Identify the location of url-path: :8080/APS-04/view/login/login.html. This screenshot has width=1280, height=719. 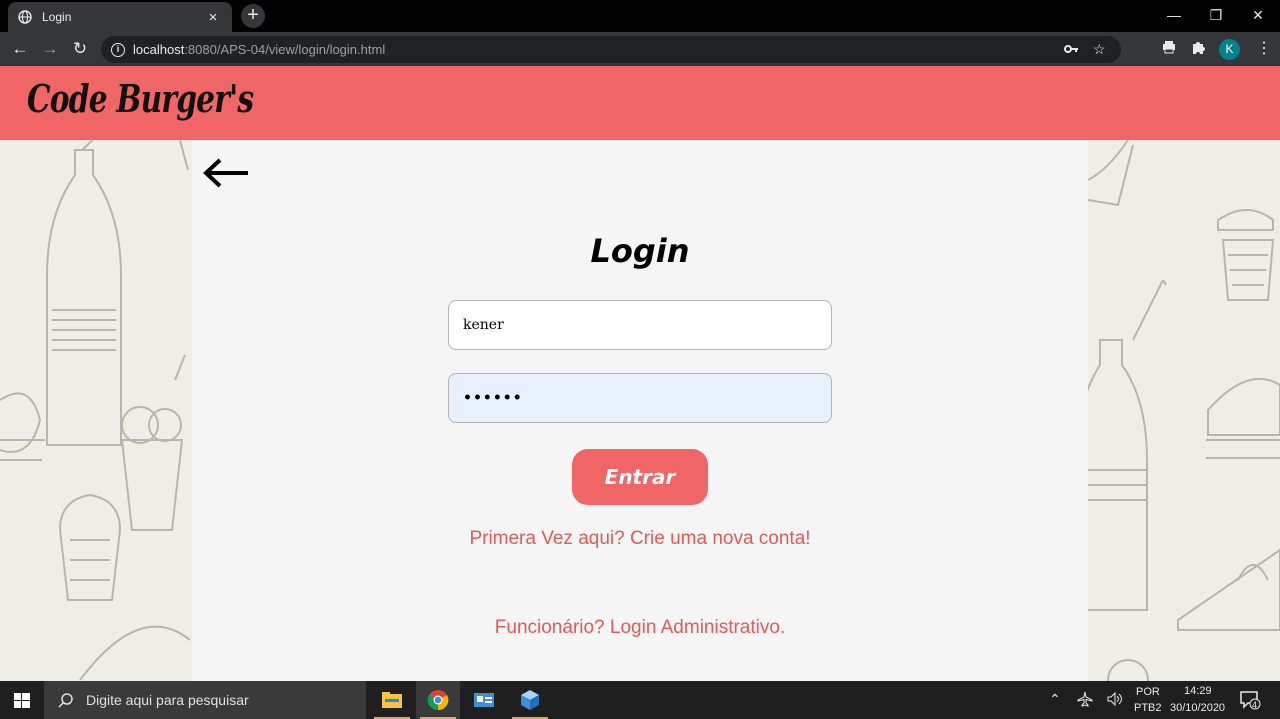
(285, 49).